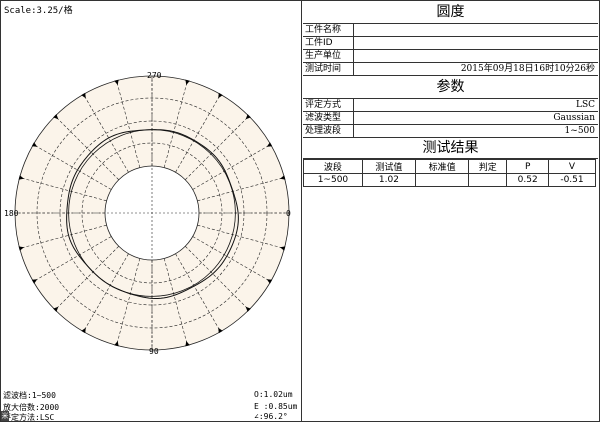 The width and height of the screenshot is (600, 423). What do you see at coordinates (29, 417) in the screenshot?
I see `evaluation-method-text: 评定方法:LSC` at bounding box center [29, 417].